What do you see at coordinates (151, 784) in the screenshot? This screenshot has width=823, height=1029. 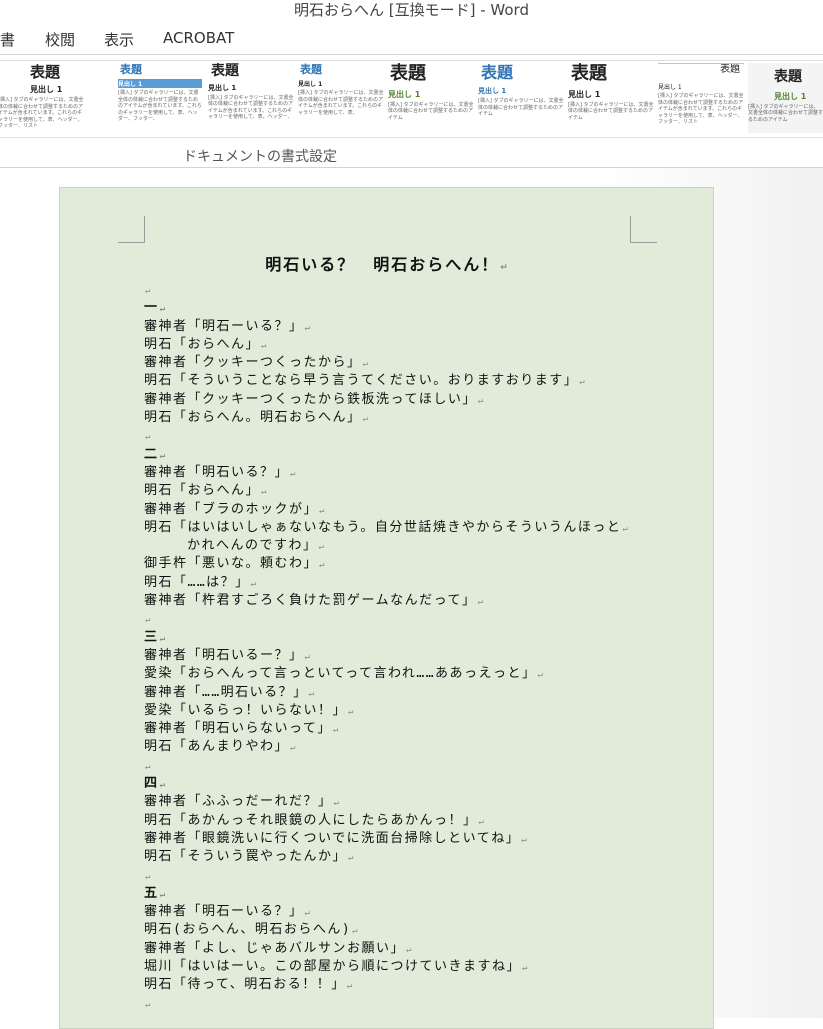 I see `document-line-text: 四` at bounding box center [151, 784].